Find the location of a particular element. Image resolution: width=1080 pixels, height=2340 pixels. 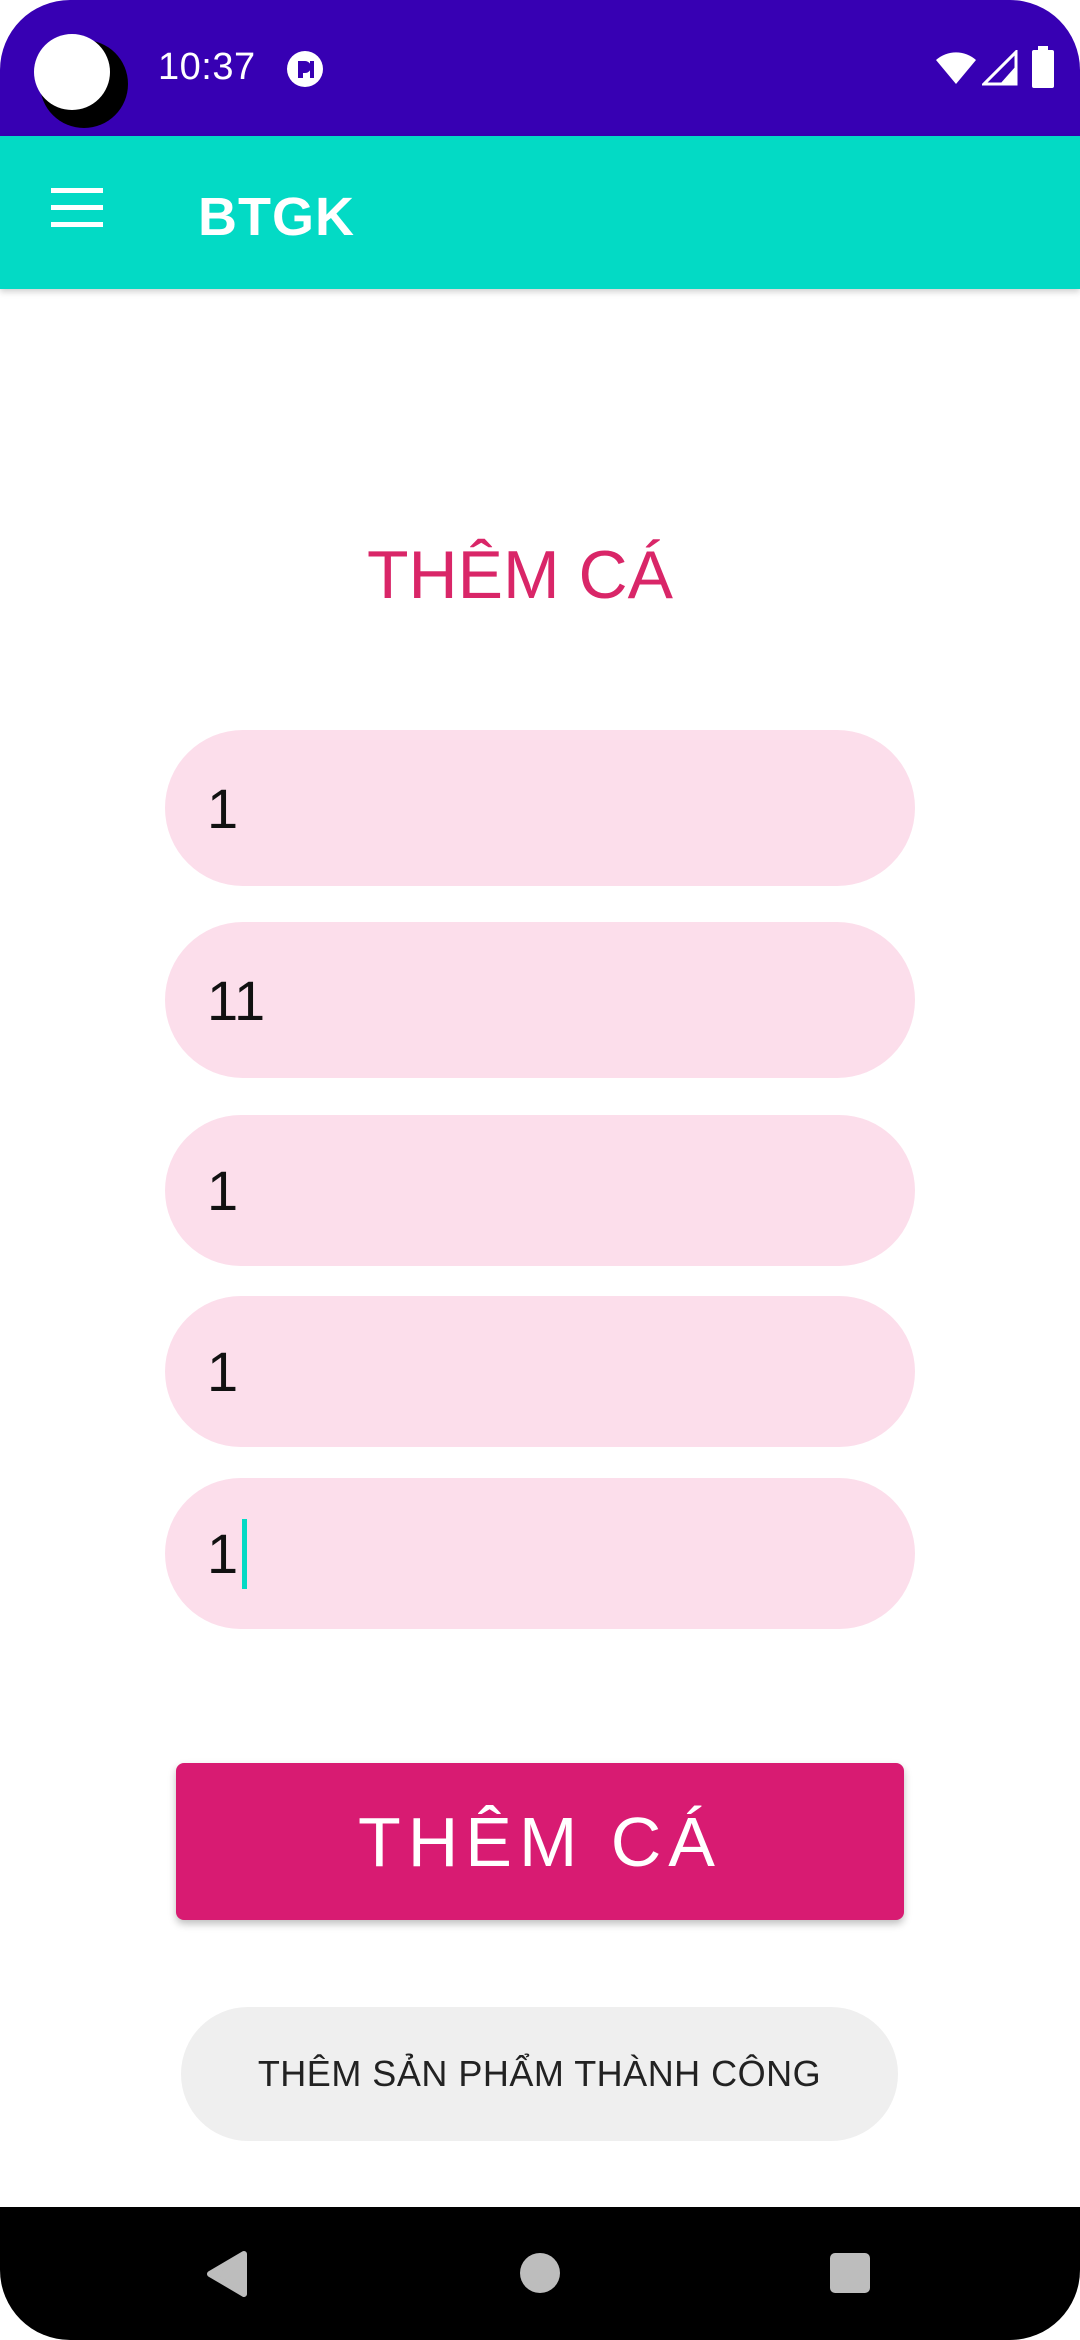

input-field-3: 1 is located at coordinates (540, 1190).